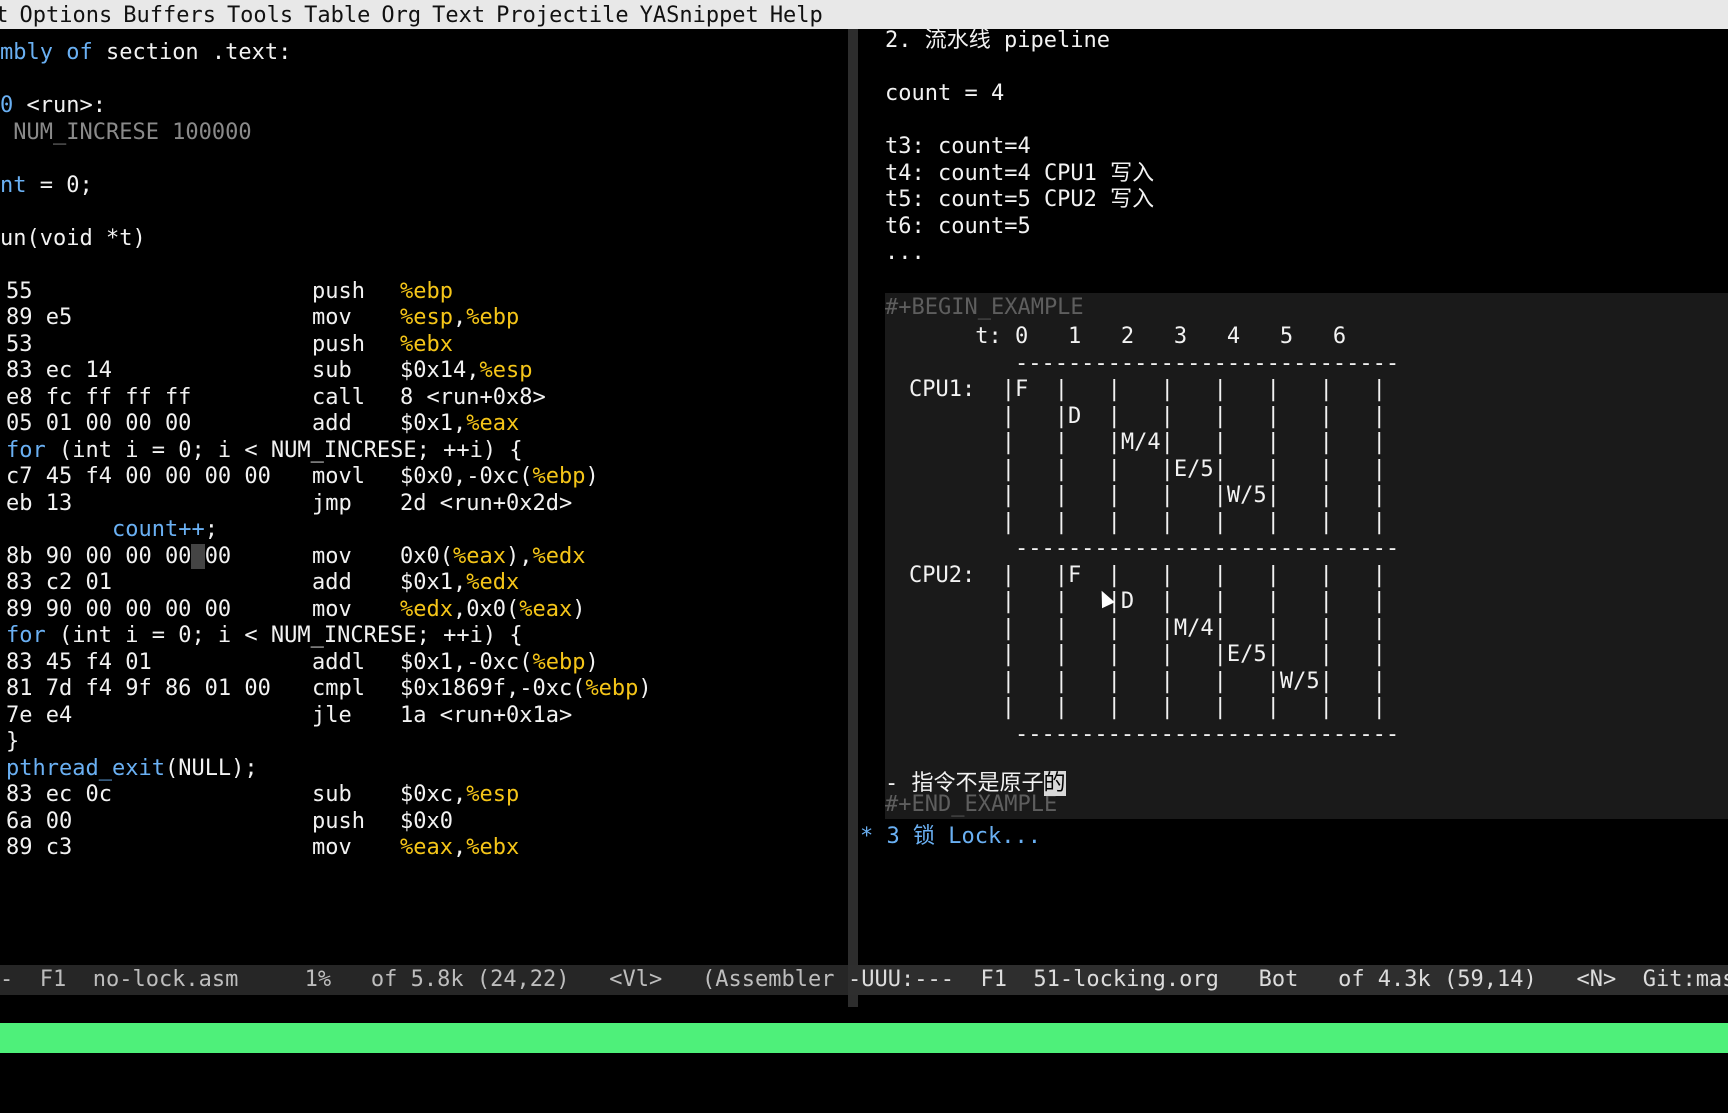  Describe the element at coordinates (19, 344) in the screenshot. I see `asm-bytes: 53` at that location.